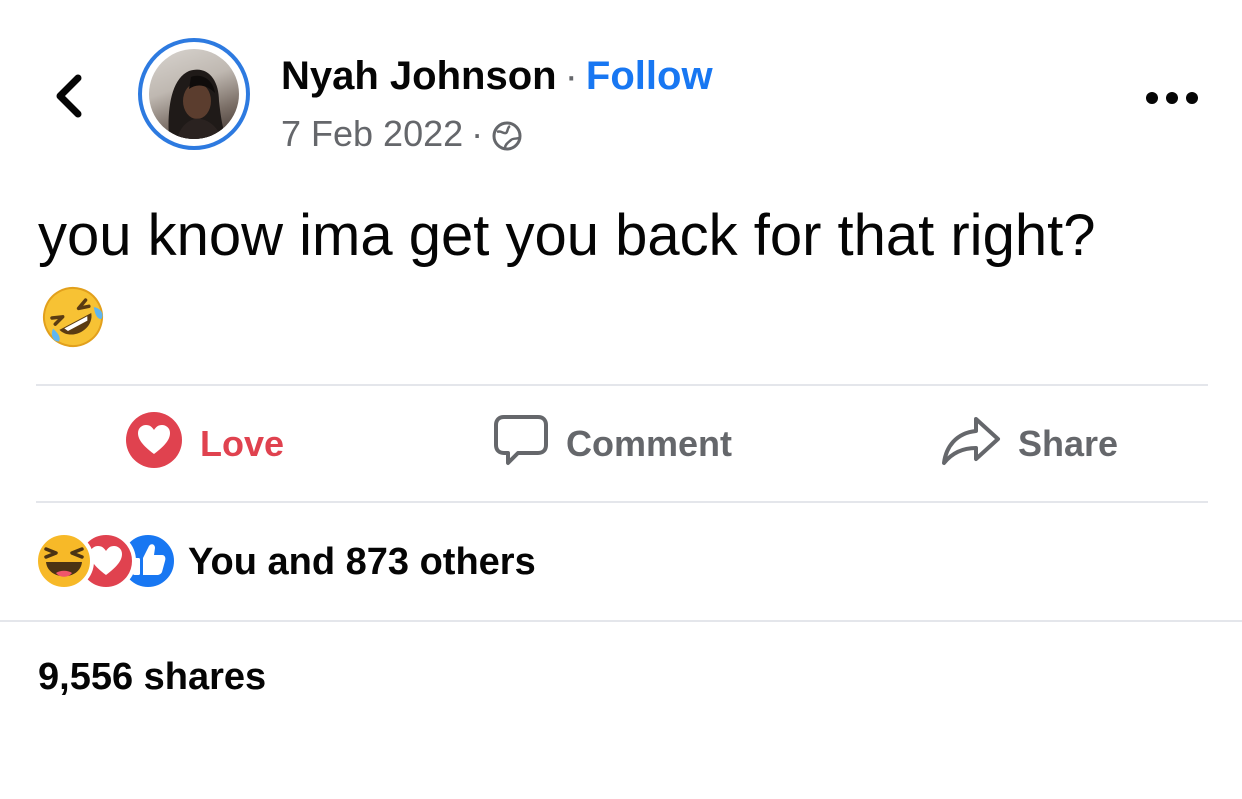 This screenshot has height=799, width=1242. Describe the element at coordinates (649, 443) in the screenshot. I see `comment-label: Comment` at that location.